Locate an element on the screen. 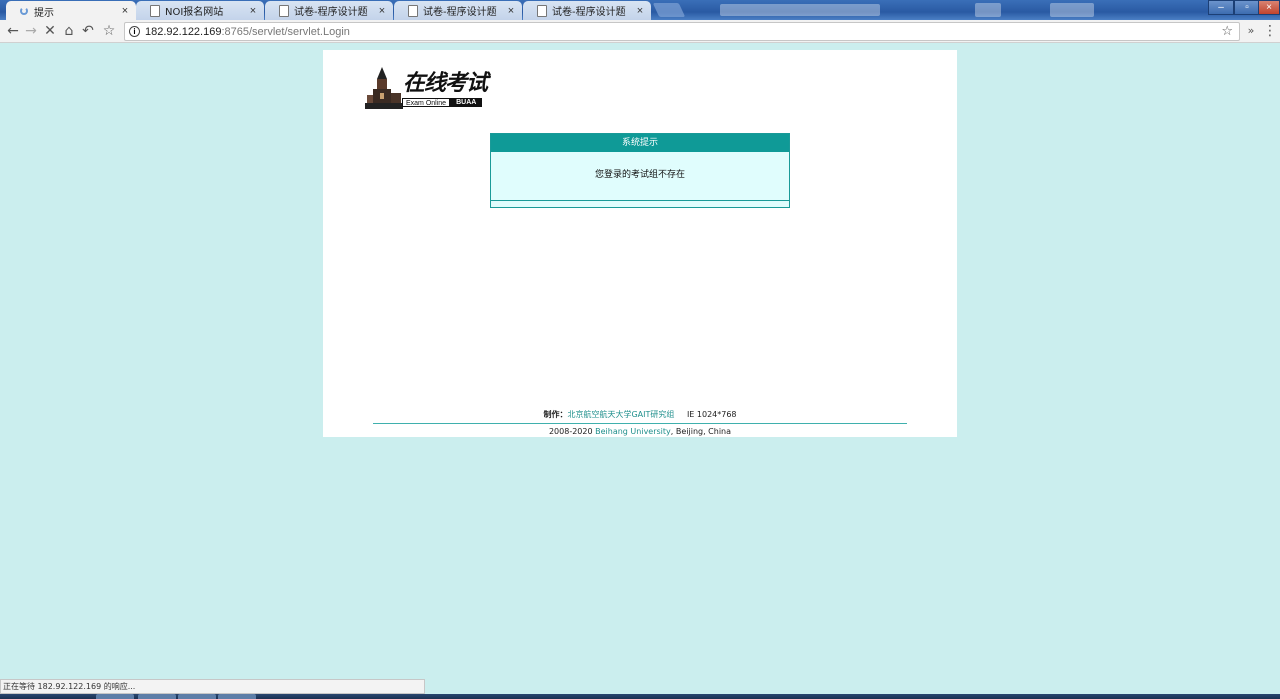  new-tab-button is located at coordinates (669, 10).